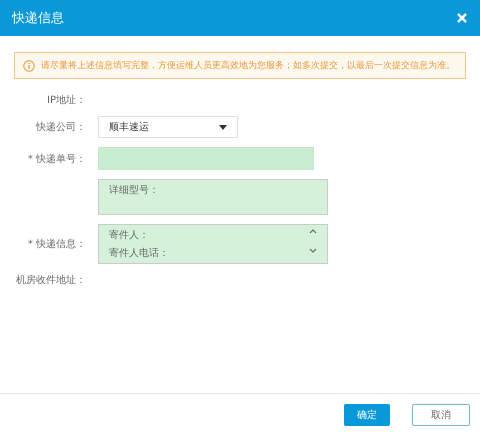 This screenshot has width=480, height=432. Describe the element at coordinates (367, 415) in the screenshot. I see `confirm-button: 确定` at that location.